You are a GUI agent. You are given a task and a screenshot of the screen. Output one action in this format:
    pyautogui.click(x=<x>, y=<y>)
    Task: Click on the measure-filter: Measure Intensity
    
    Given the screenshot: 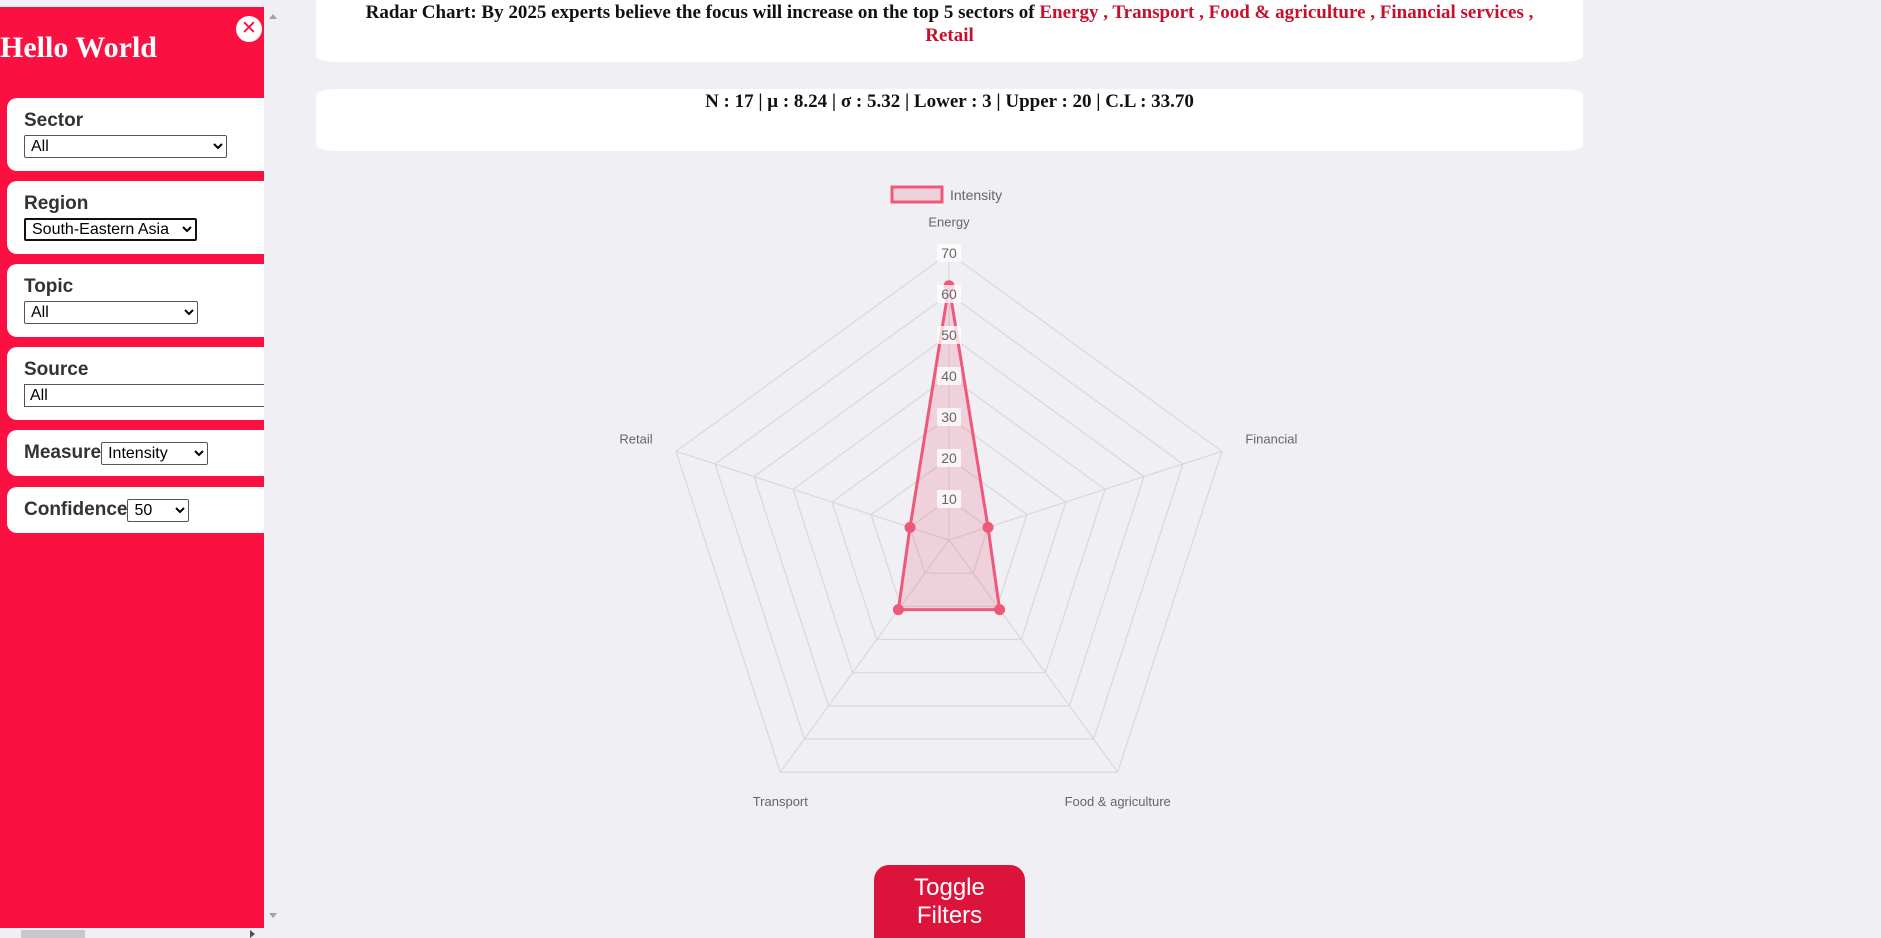 What is the action you would take?
    pyautogui.click(x=135, y=453)
    